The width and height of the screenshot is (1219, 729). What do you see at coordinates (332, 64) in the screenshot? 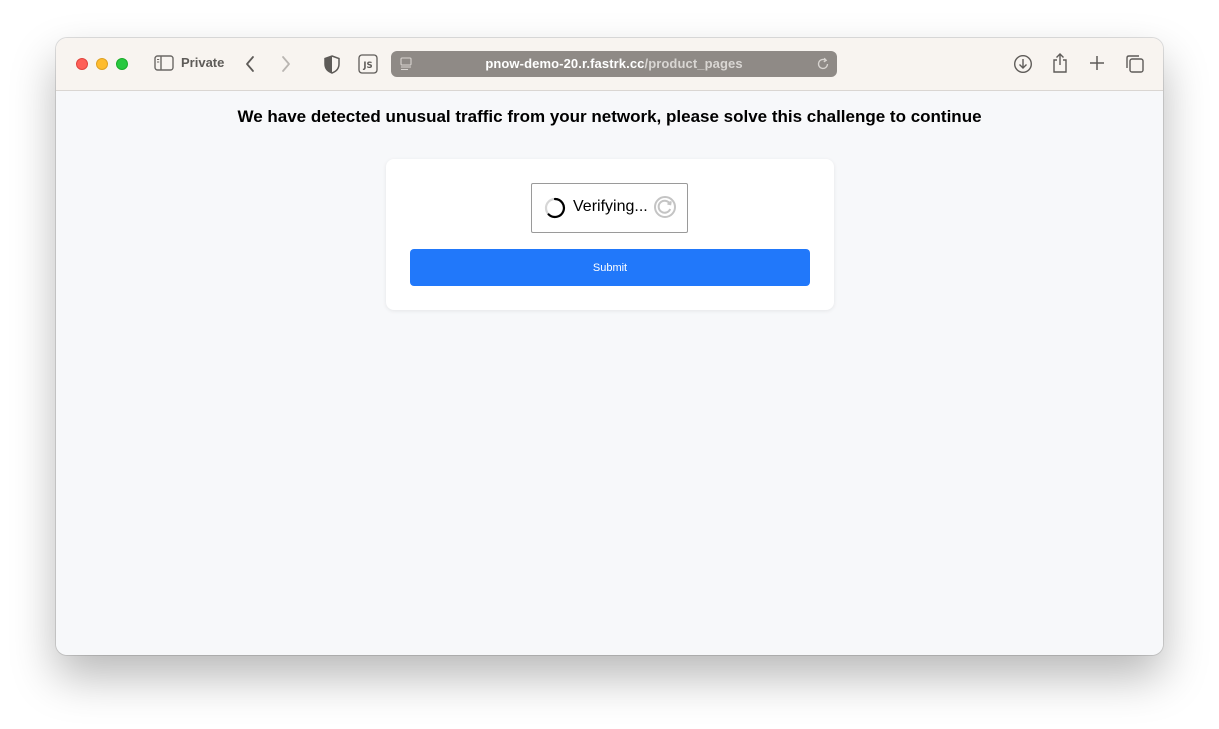
I see `shield-icon` at bounding box center [332, 64].